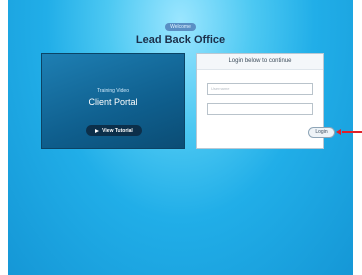 The image size is (362, 275). Describe the element at coordinates (260, 62) in the screenshot. I see `login-header: Login below to continue` at that location.